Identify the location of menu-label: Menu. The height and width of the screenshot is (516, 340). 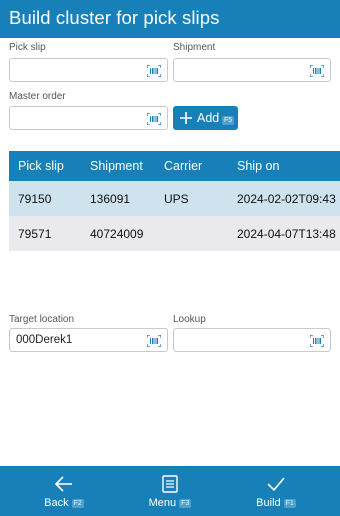
(162, 503).